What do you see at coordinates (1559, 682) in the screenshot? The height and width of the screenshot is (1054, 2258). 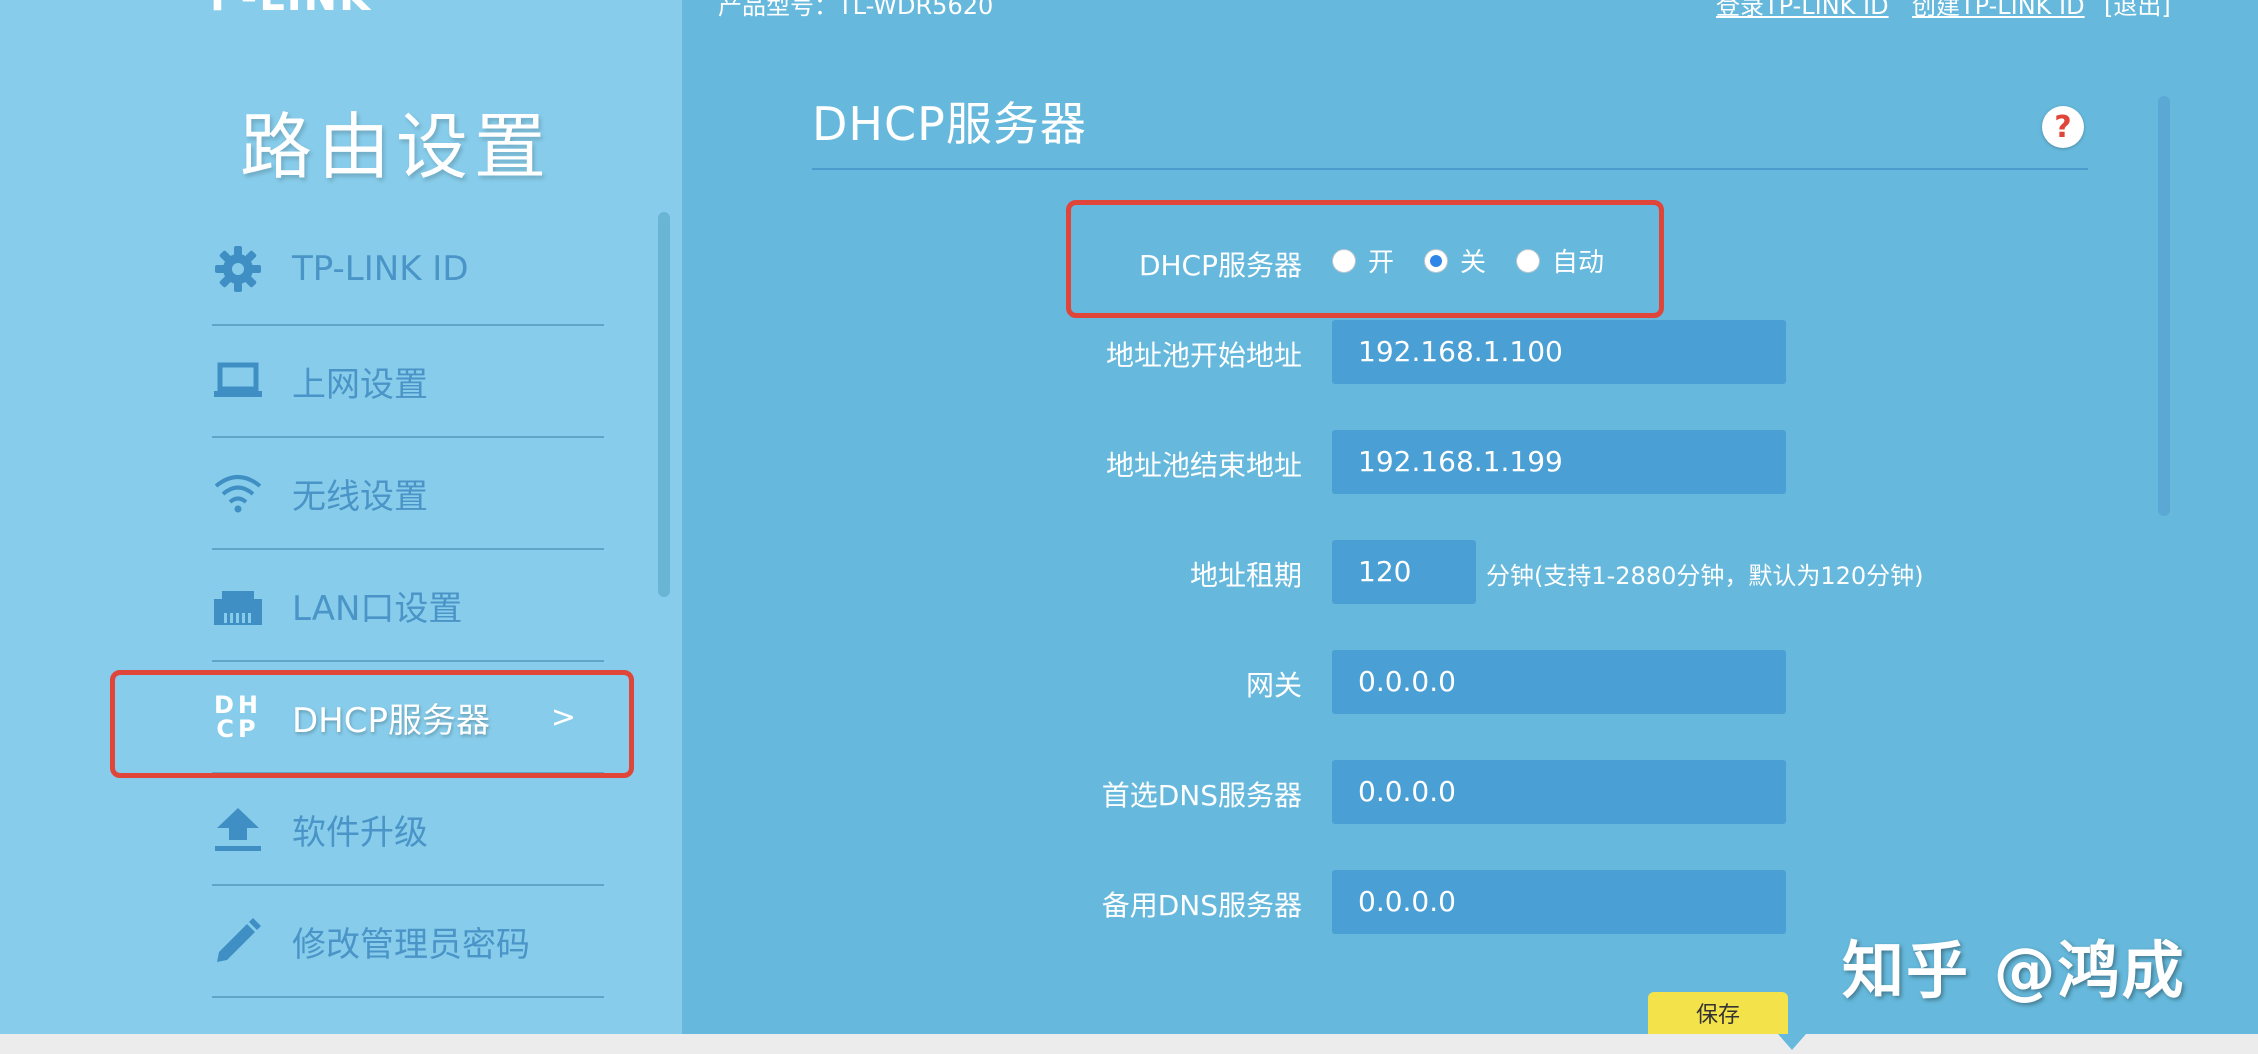 I see `gateway-input: 0.0.0.0` at bounding box center [1559, 682].